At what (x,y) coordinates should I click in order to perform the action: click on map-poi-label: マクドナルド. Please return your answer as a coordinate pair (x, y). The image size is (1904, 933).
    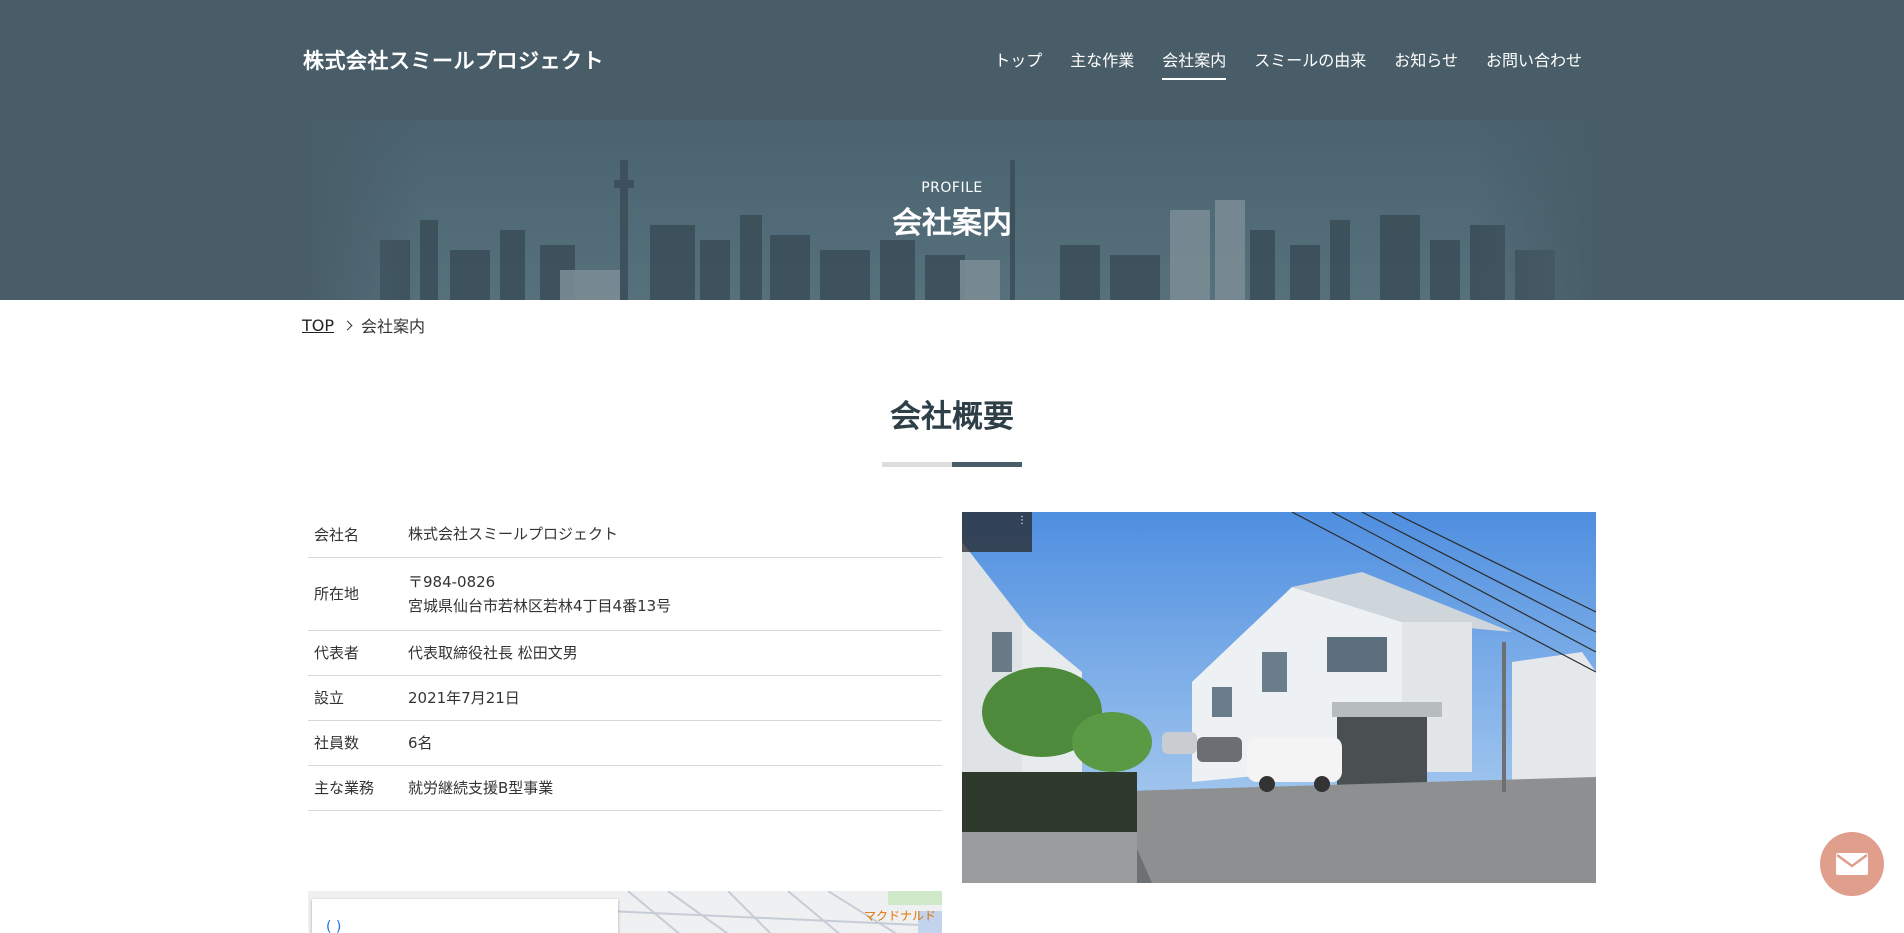
    Looking at the image, I should click on (899, 916).